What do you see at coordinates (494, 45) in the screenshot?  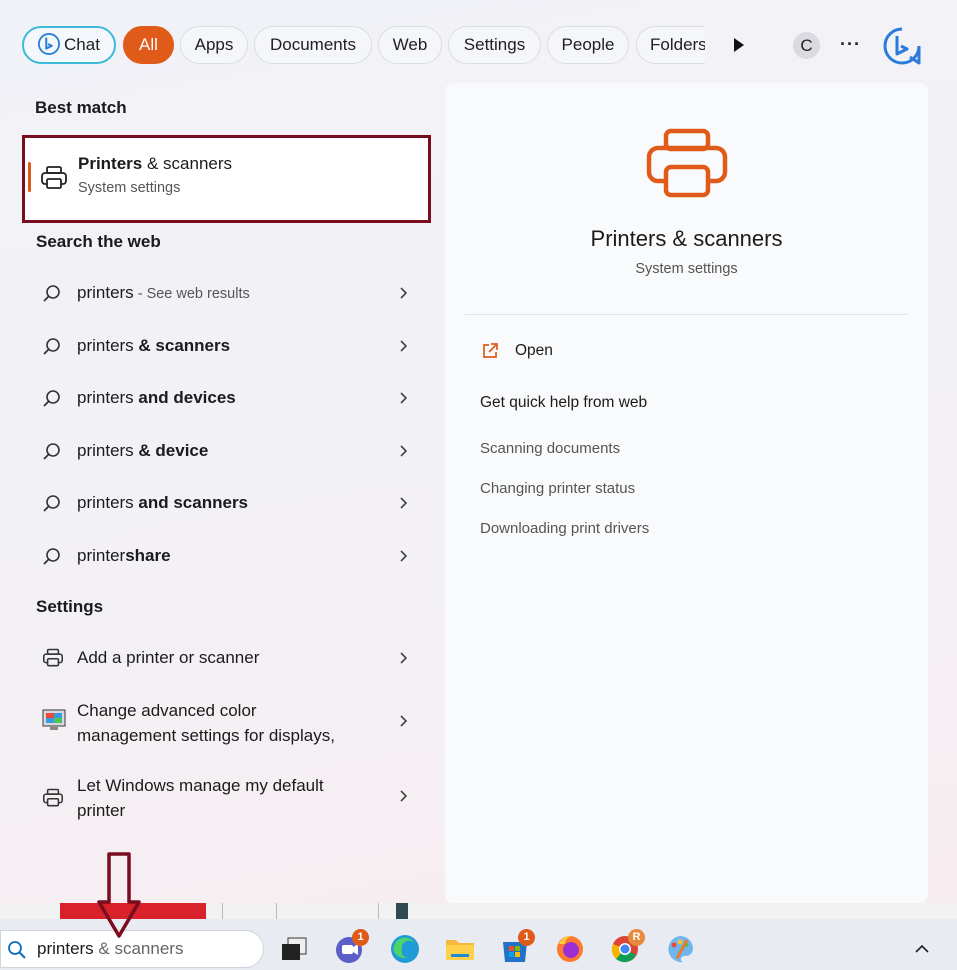 I see `tab-settings: Settings` at bounding box center [494, 45].